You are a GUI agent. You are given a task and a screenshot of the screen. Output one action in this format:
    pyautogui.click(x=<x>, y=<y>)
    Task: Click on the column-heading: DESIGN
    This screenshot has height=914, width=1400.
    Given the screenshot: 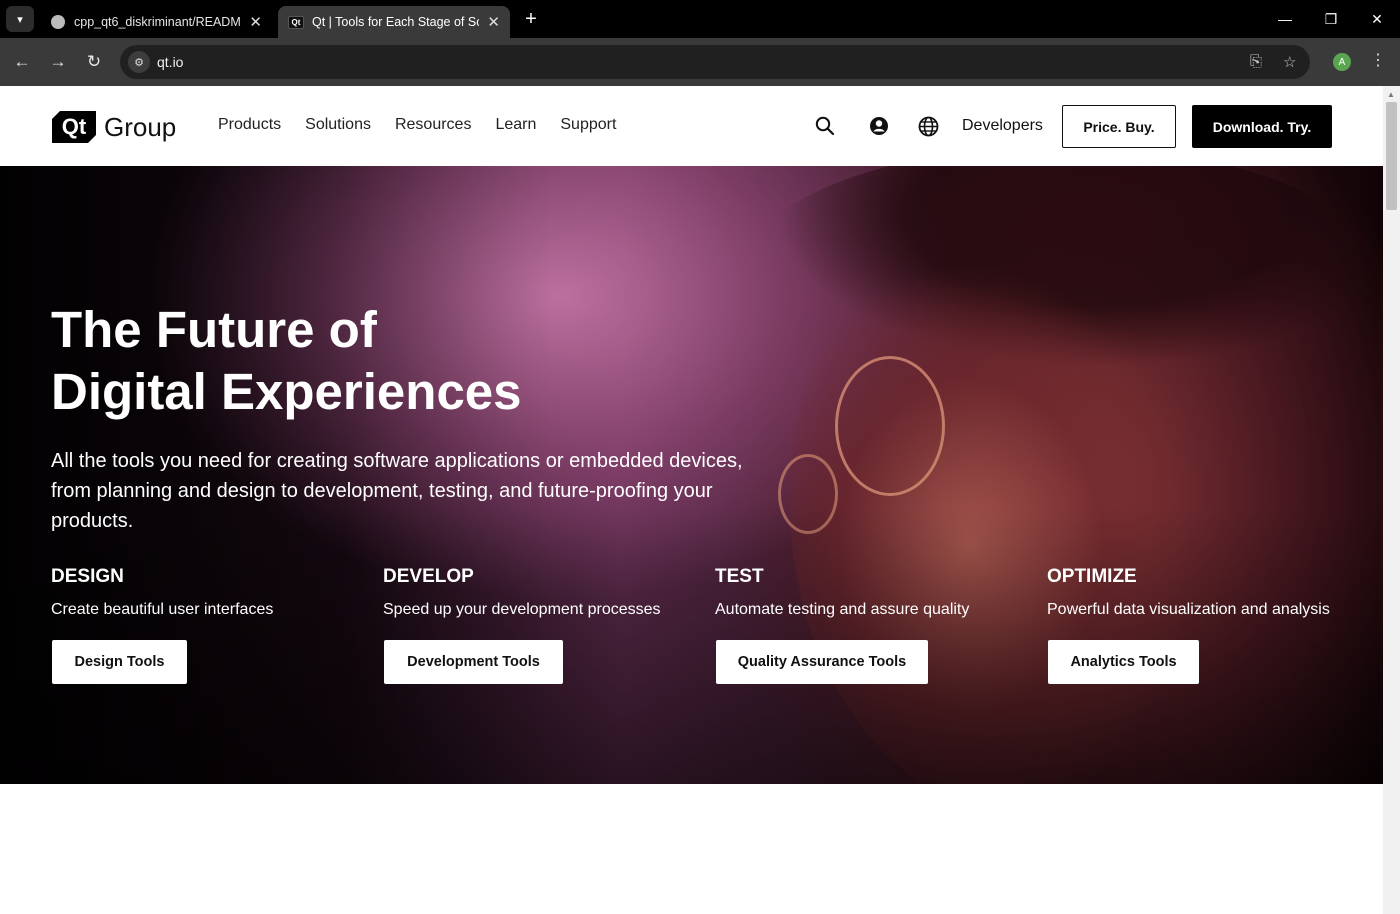 What is the action you would take?
    pyautogui.click(x=87, y=576)
    